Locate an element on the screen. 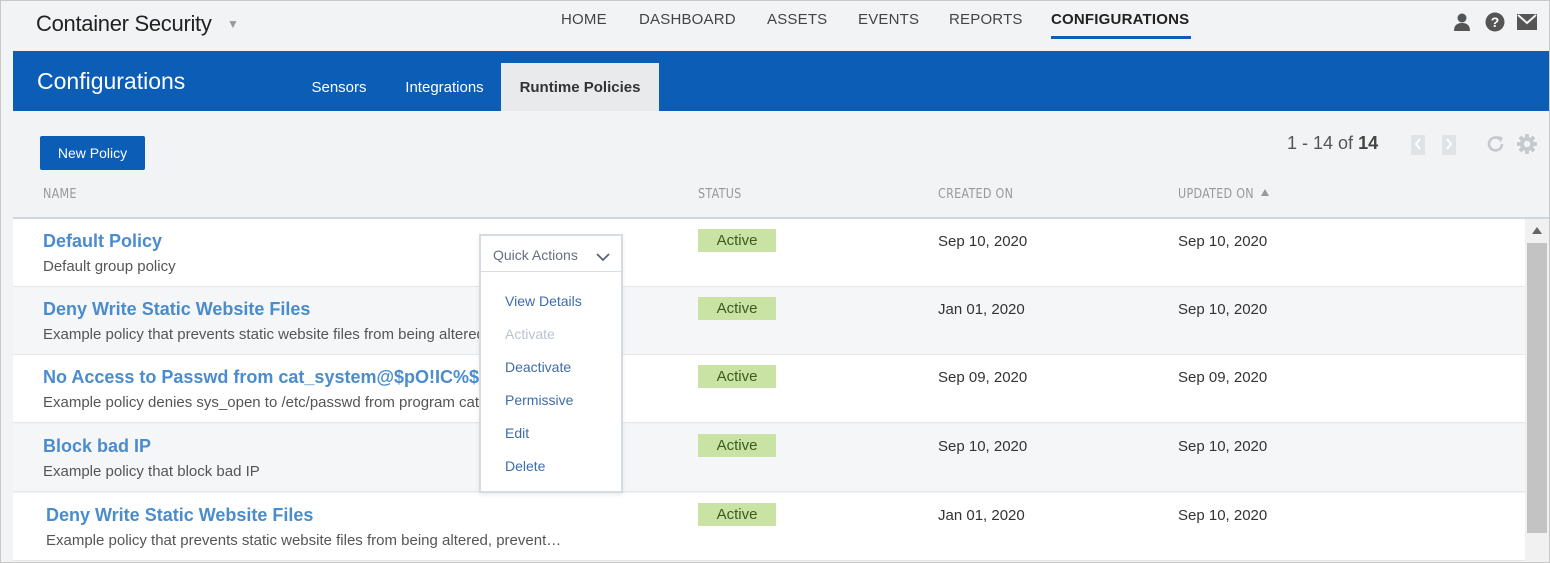 The height and width of the screenshot is (563, 1550). tab-runtime-policies: Runtime Policies is located at coordinates (580, 87).